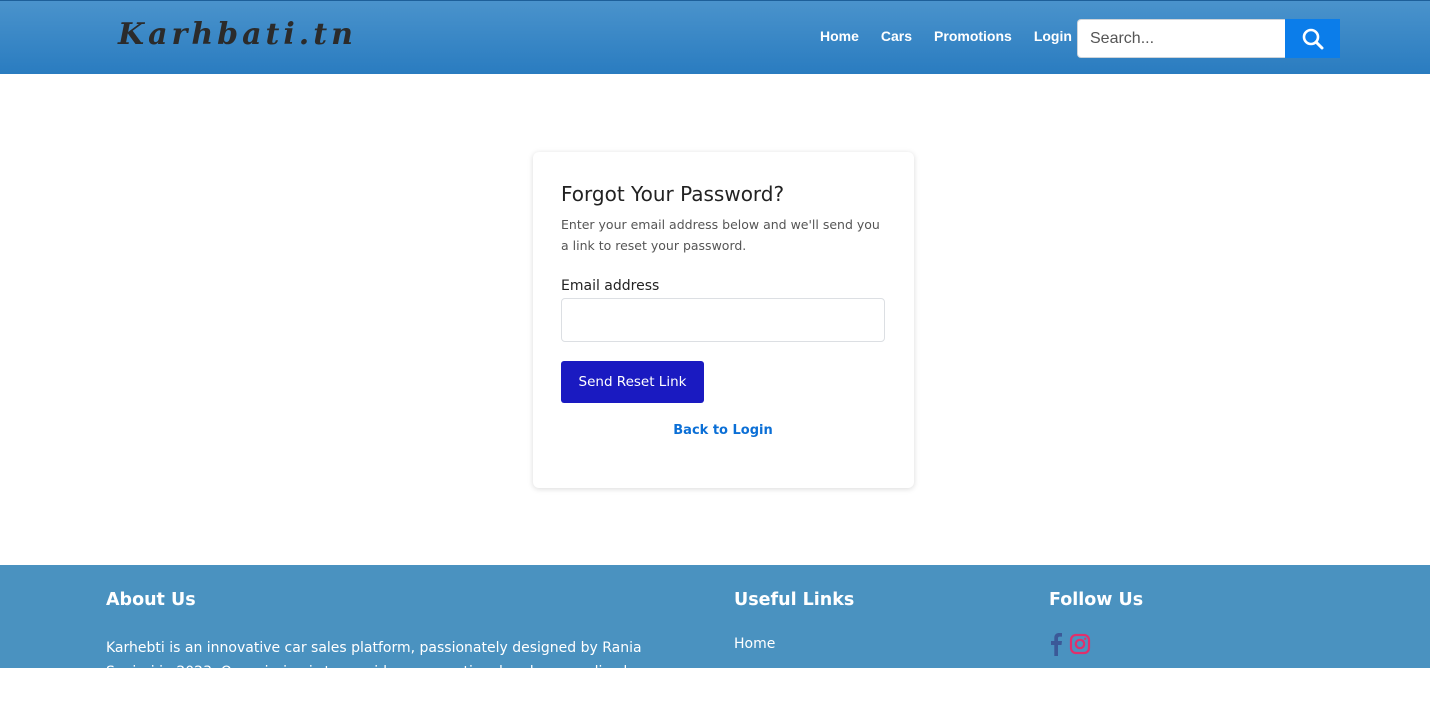  I want to click on social-icons, so click(1096, 644).